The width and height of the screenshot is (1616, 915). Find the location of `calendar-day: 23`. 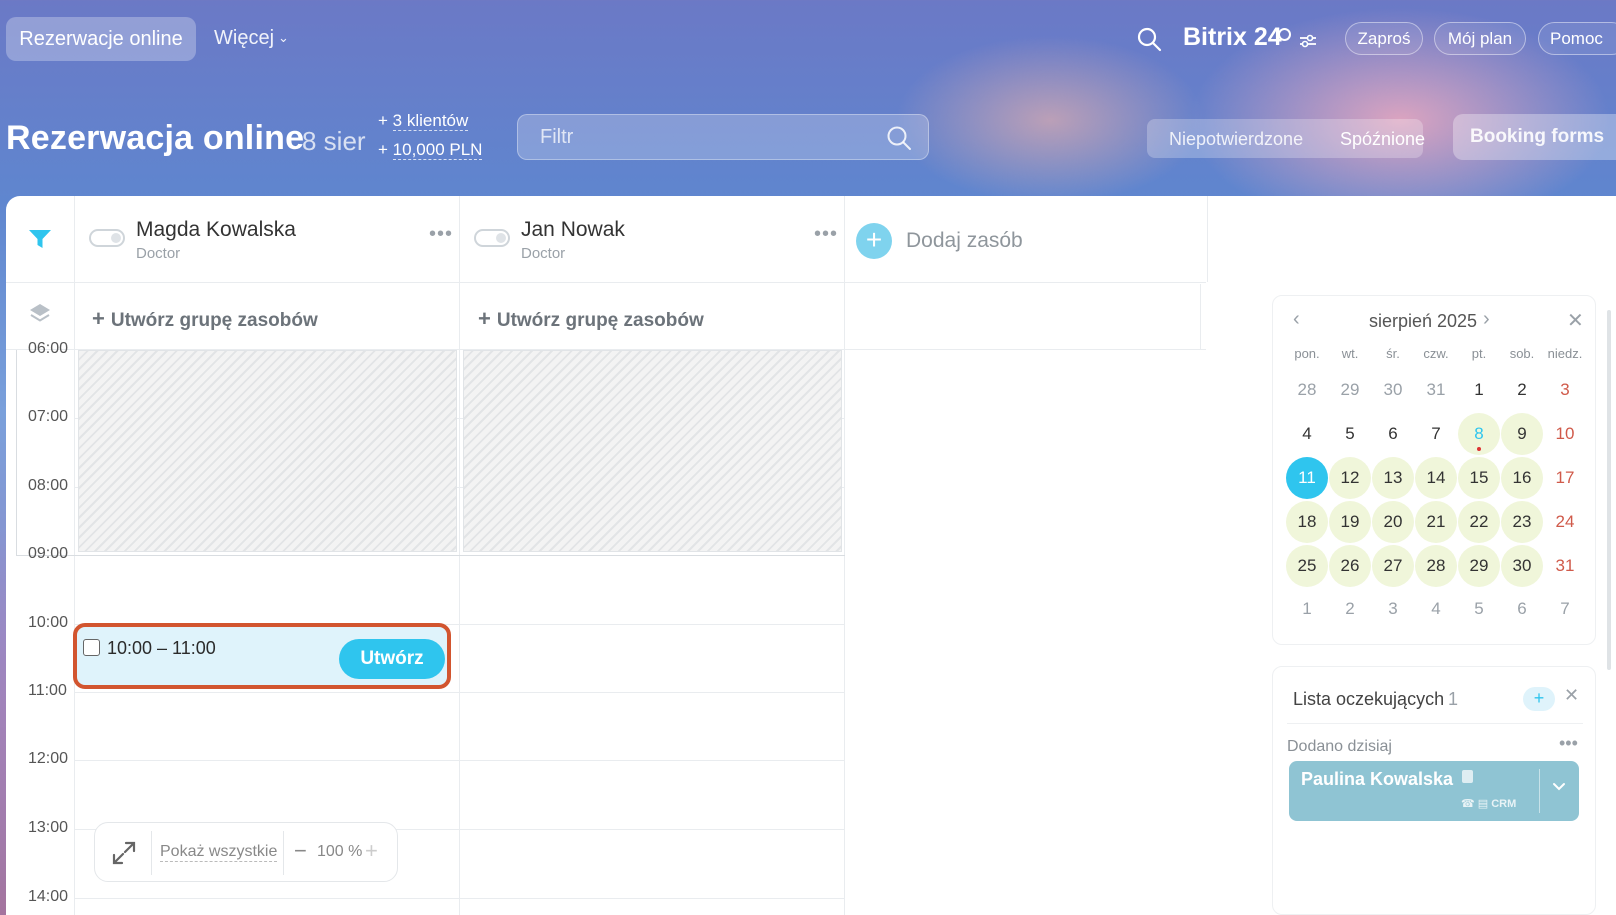

calendar-day: 23 is located at coordinates (1522, 522).